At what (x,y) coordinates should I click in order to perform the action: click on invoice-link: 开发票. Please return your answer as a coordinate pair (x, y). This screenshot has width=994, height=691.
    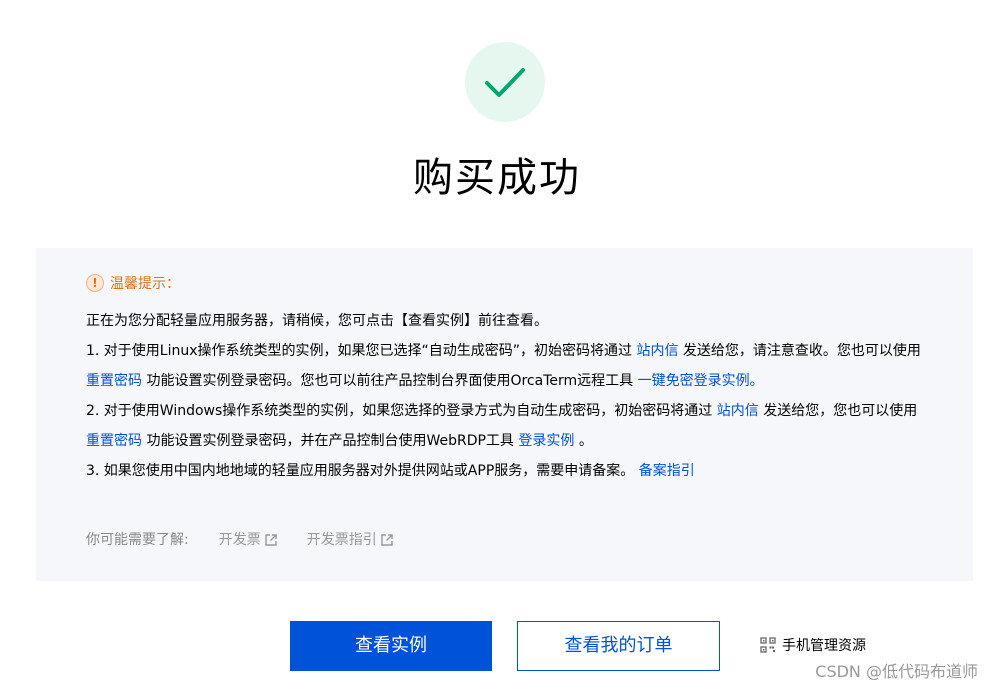
    Looking at the image, I should click on (248, 540).